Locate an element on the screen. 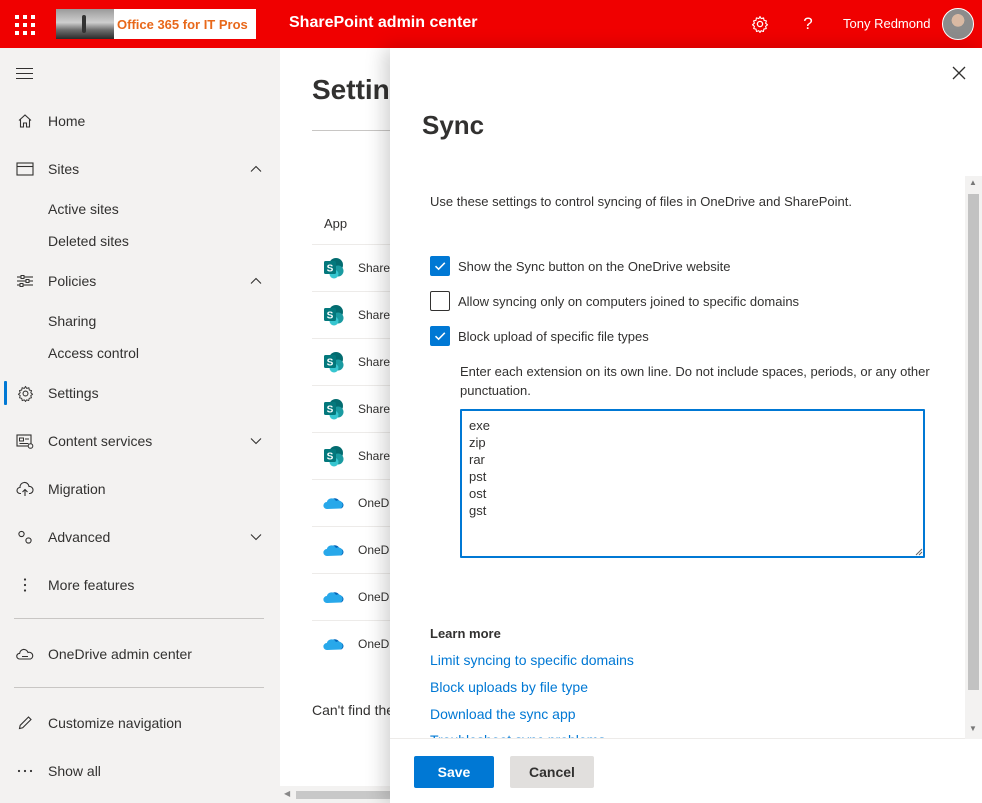 This screenshot has width=982, height=803. nav-item-settings: Settings is located at coordinates (140, 393).